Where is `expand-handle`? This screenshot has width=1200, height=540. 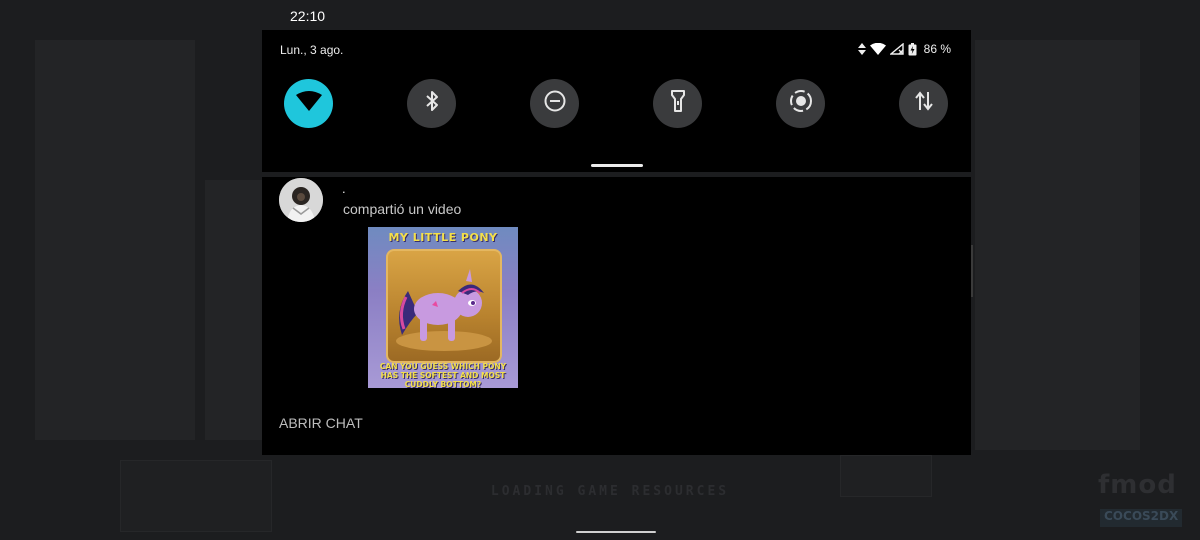 expand-handle is located at coordinates (617, 165).